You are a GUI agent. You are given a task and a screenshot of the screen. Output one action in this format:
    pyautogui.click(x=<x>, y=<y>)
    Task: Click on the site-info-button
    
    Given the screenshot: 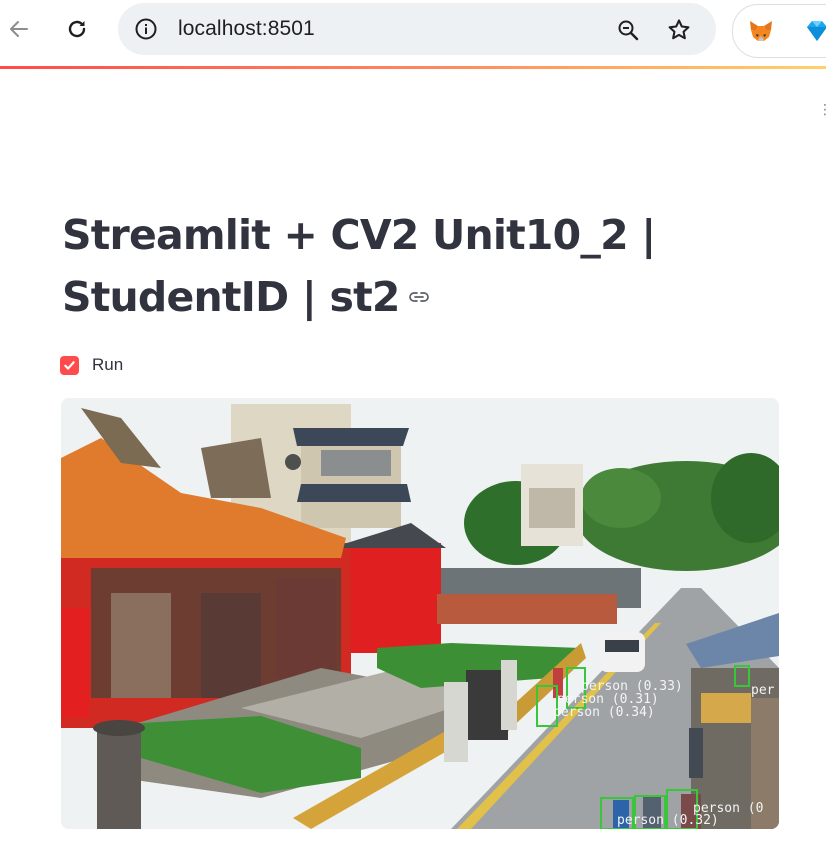 What is the action you would take?
    pyautogui.click(x=146, y=29)
    